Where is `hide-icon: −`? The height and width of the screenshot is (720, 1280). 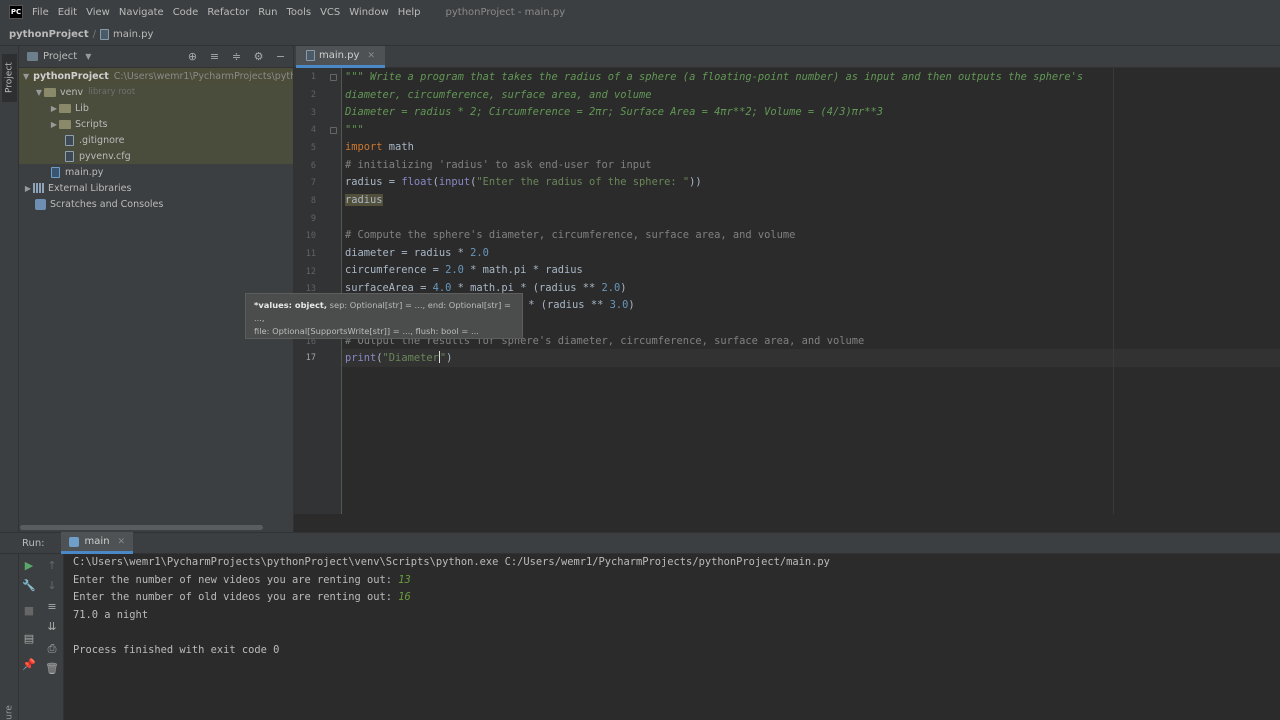
hide-icon: − is located at coordinates (280, 56).